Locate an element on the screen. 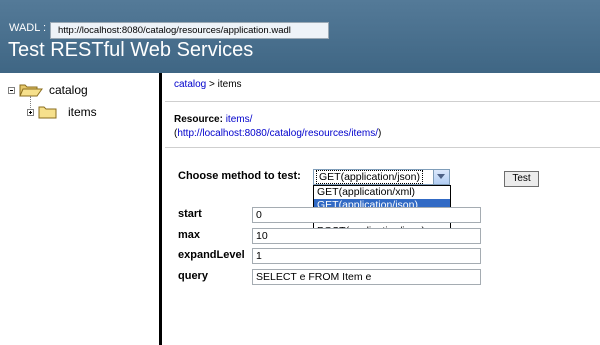  page-title: Test RESTful Web Services is located at coordinates (131, 50).